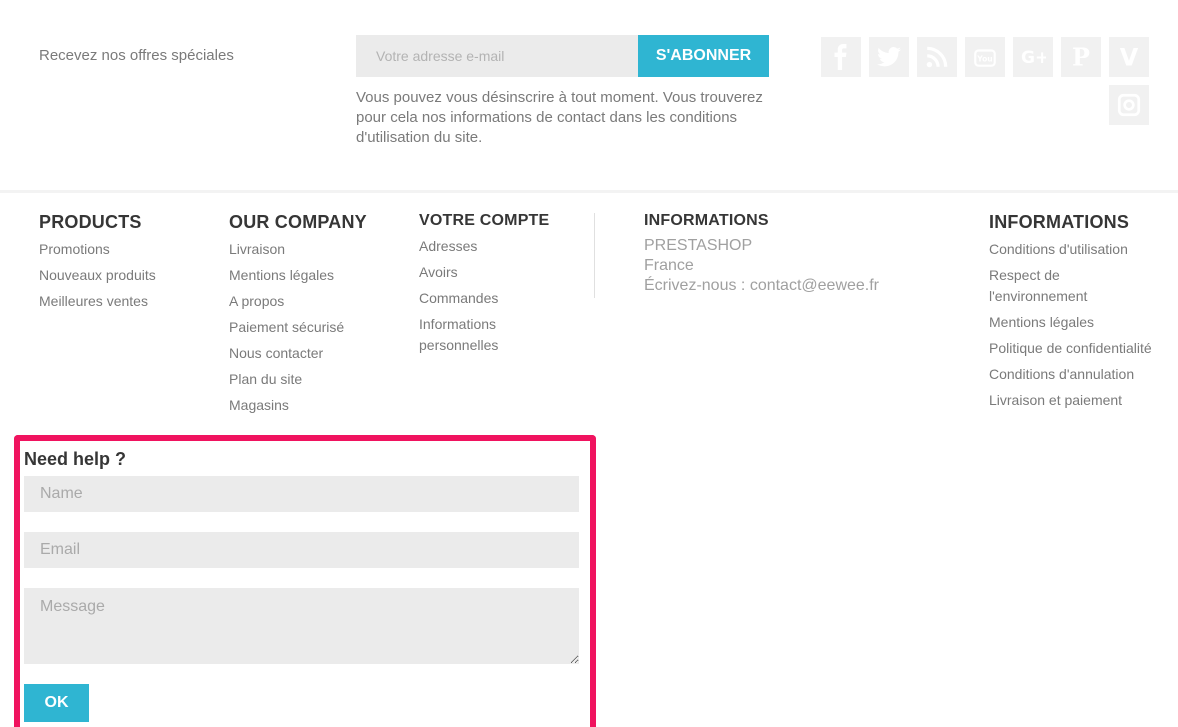  What do you see at coordinates (494, 272) in the screenshot?
I see `footer-link: Avoirs` at bounding box center [494, 272].